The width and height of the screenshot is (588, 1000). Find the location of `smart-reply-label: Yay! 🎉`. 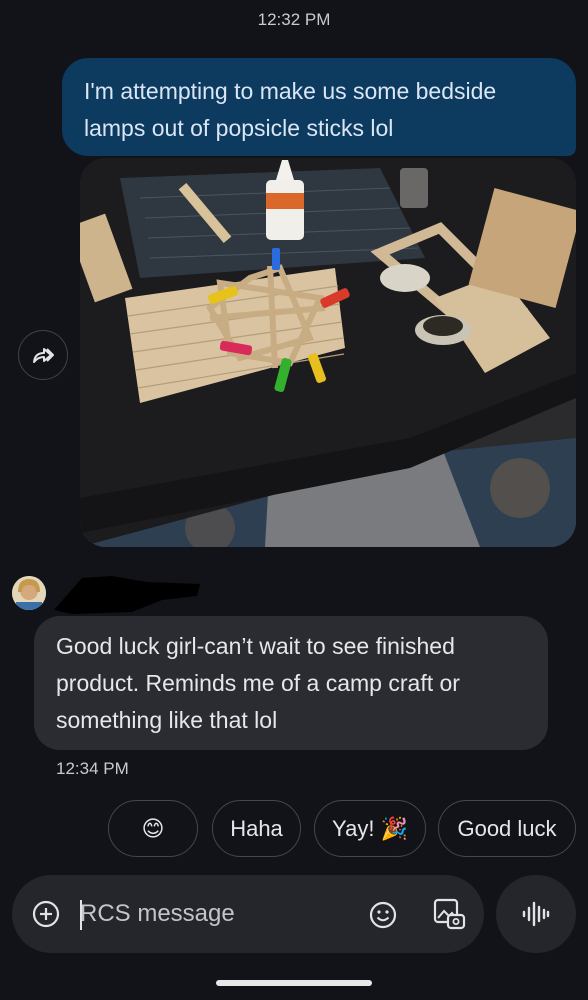

smart-reply-label: Yay! 🎉 is located at coordinates (370, 828).